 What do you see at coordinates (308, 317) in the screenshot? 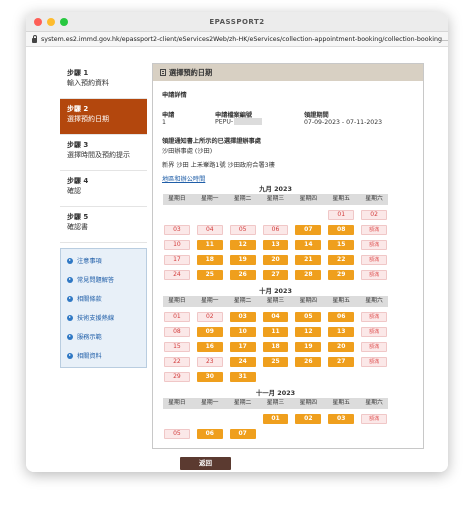
I see `available-date: 05` at bounding box center [308, 317].